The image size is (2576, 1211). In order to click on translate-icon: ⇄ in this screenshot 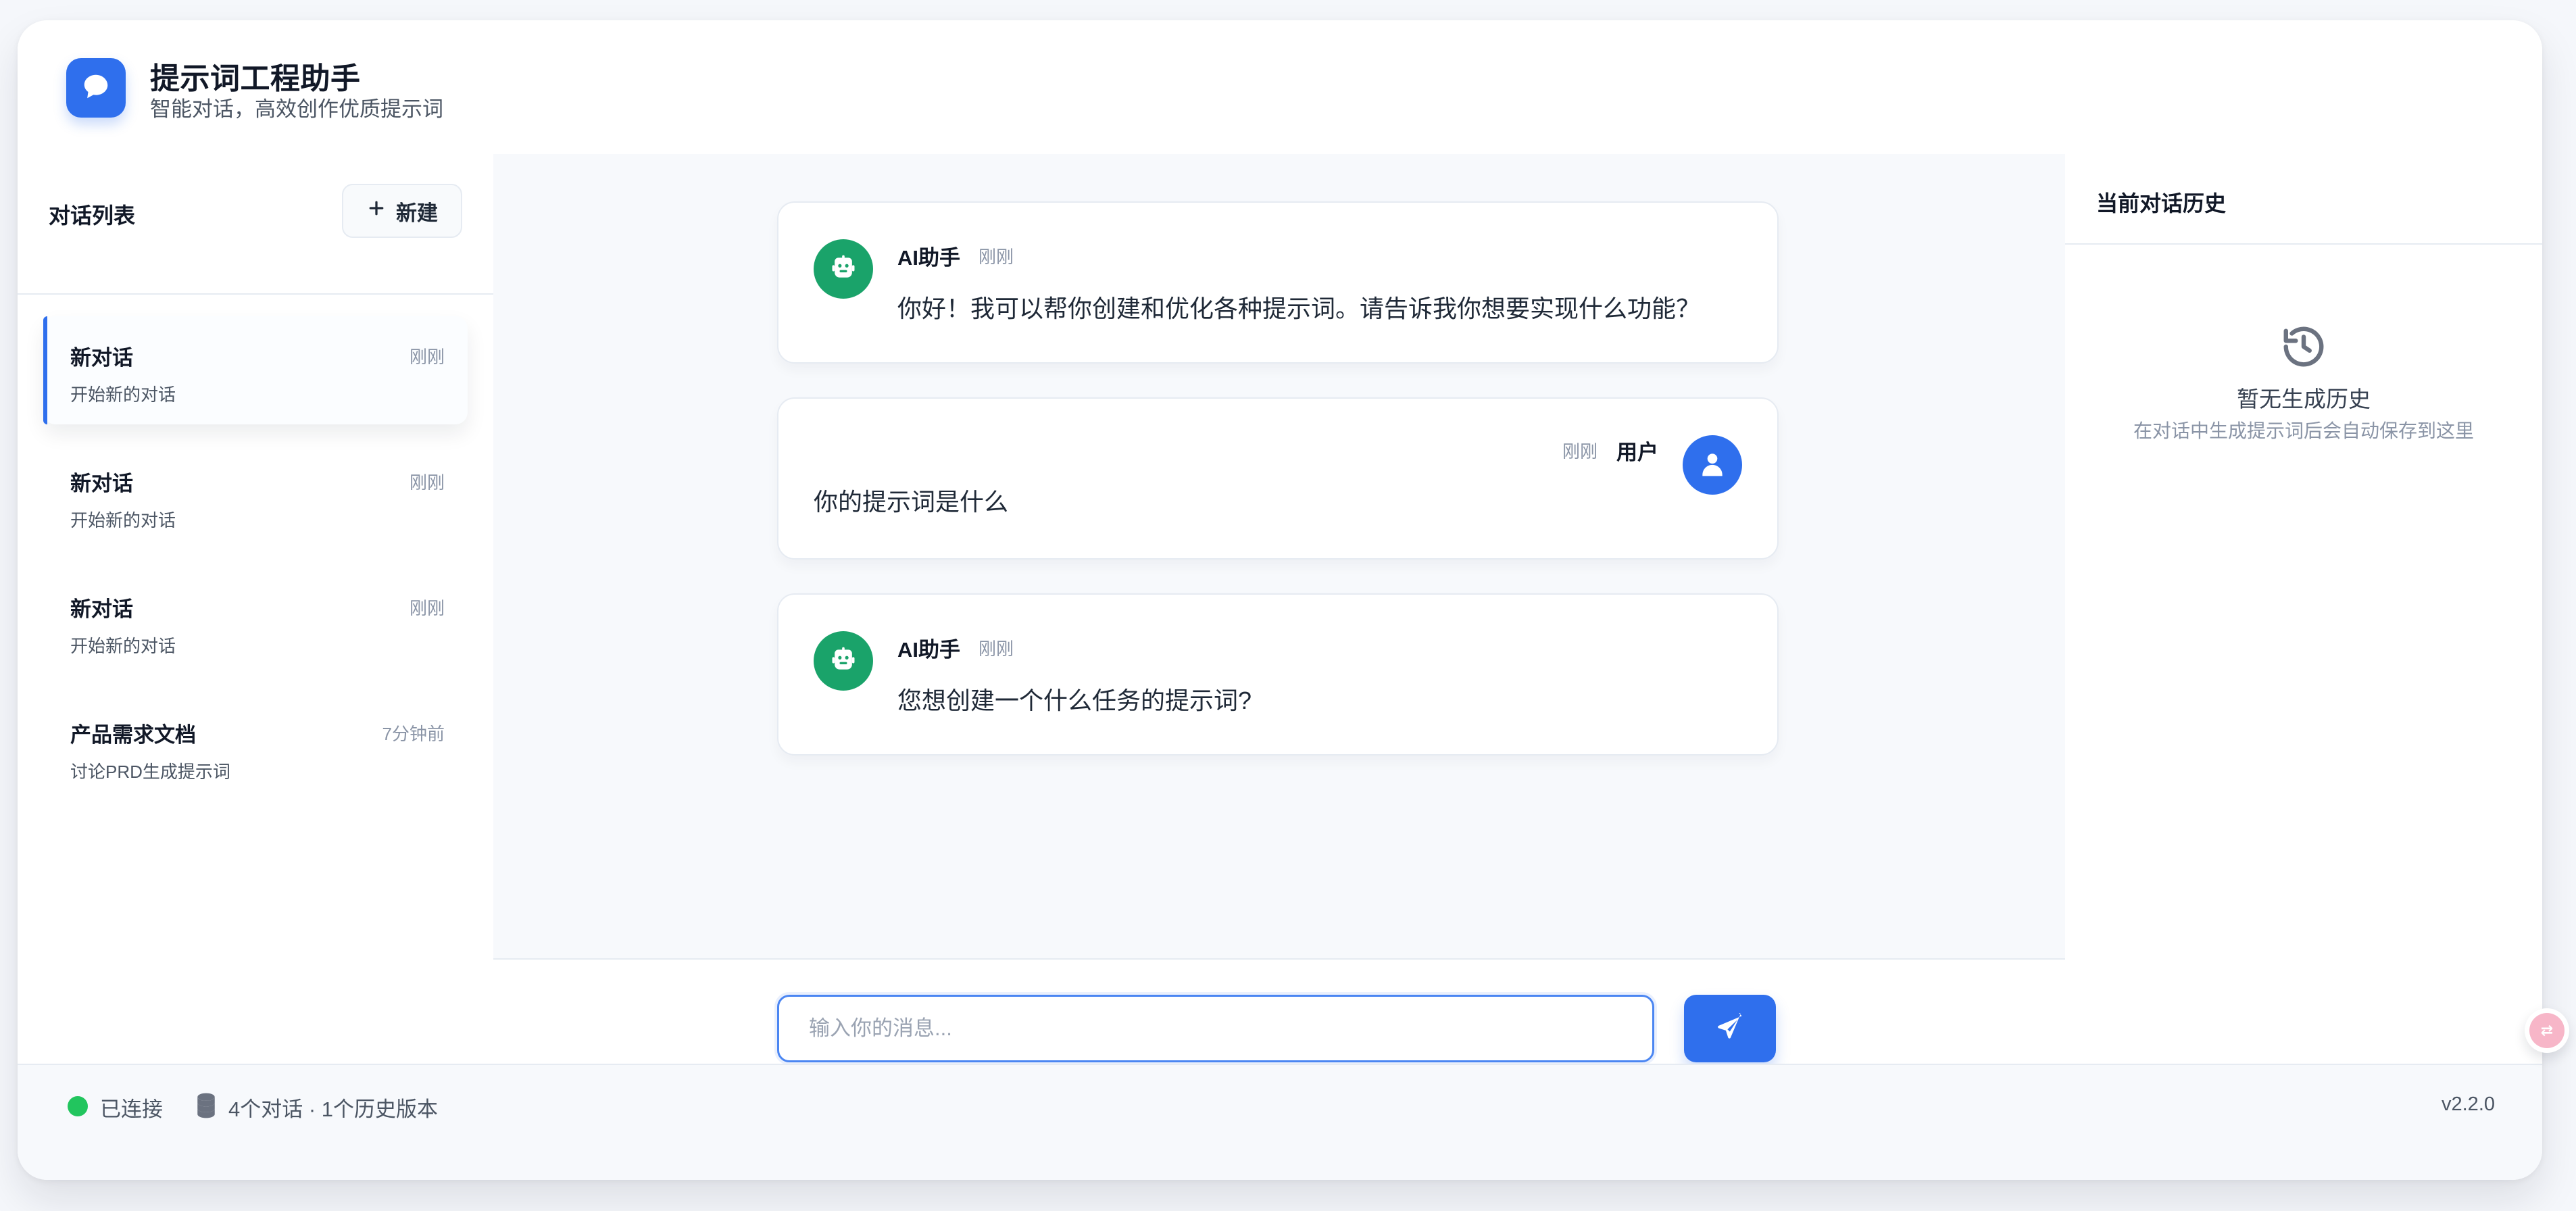, I will do `click(2547, 1030)`.